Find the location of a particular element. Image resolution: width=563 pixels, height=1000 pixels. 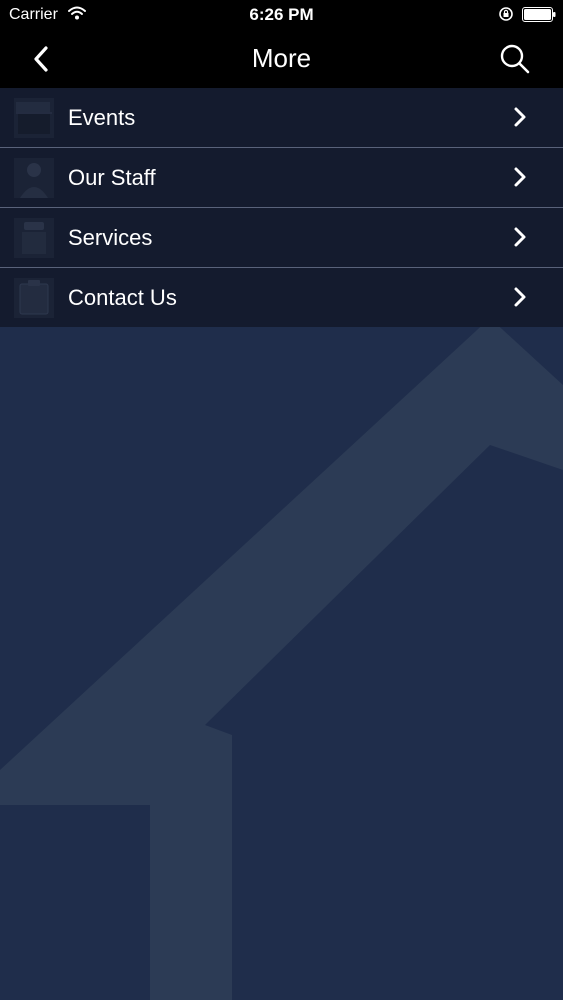

status-time: 6:26 PM is located at coordinates (281, 14).